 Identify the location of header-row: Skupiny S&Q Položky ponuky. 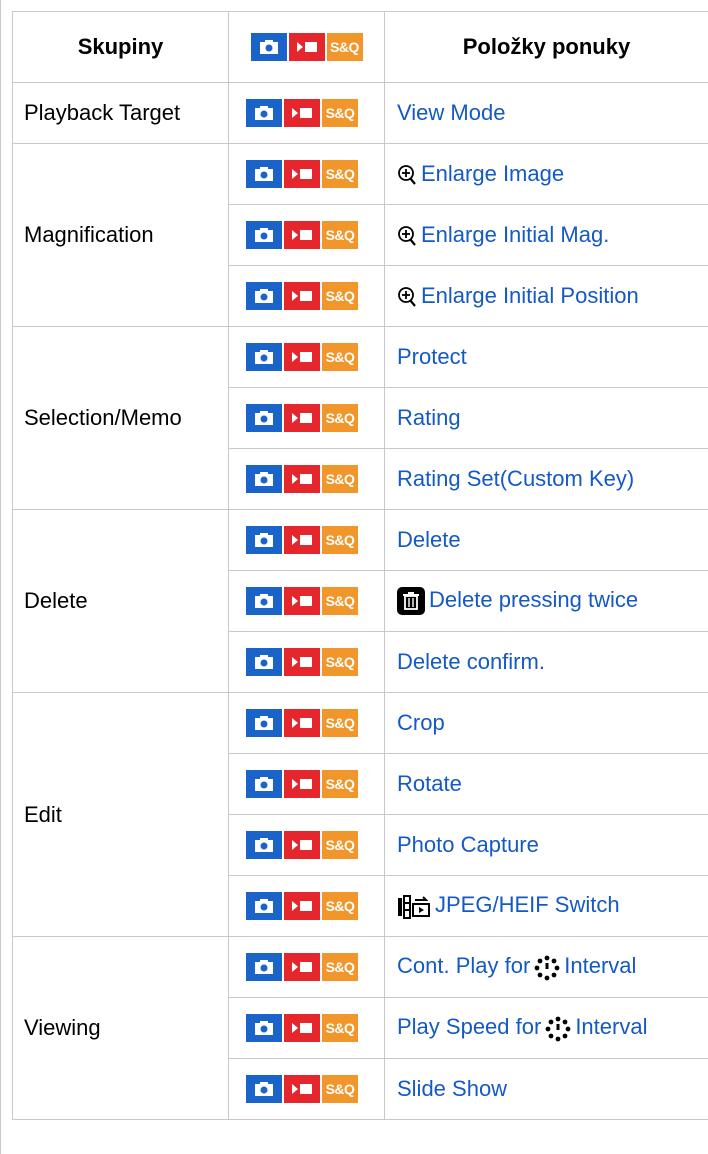
(360, 47).